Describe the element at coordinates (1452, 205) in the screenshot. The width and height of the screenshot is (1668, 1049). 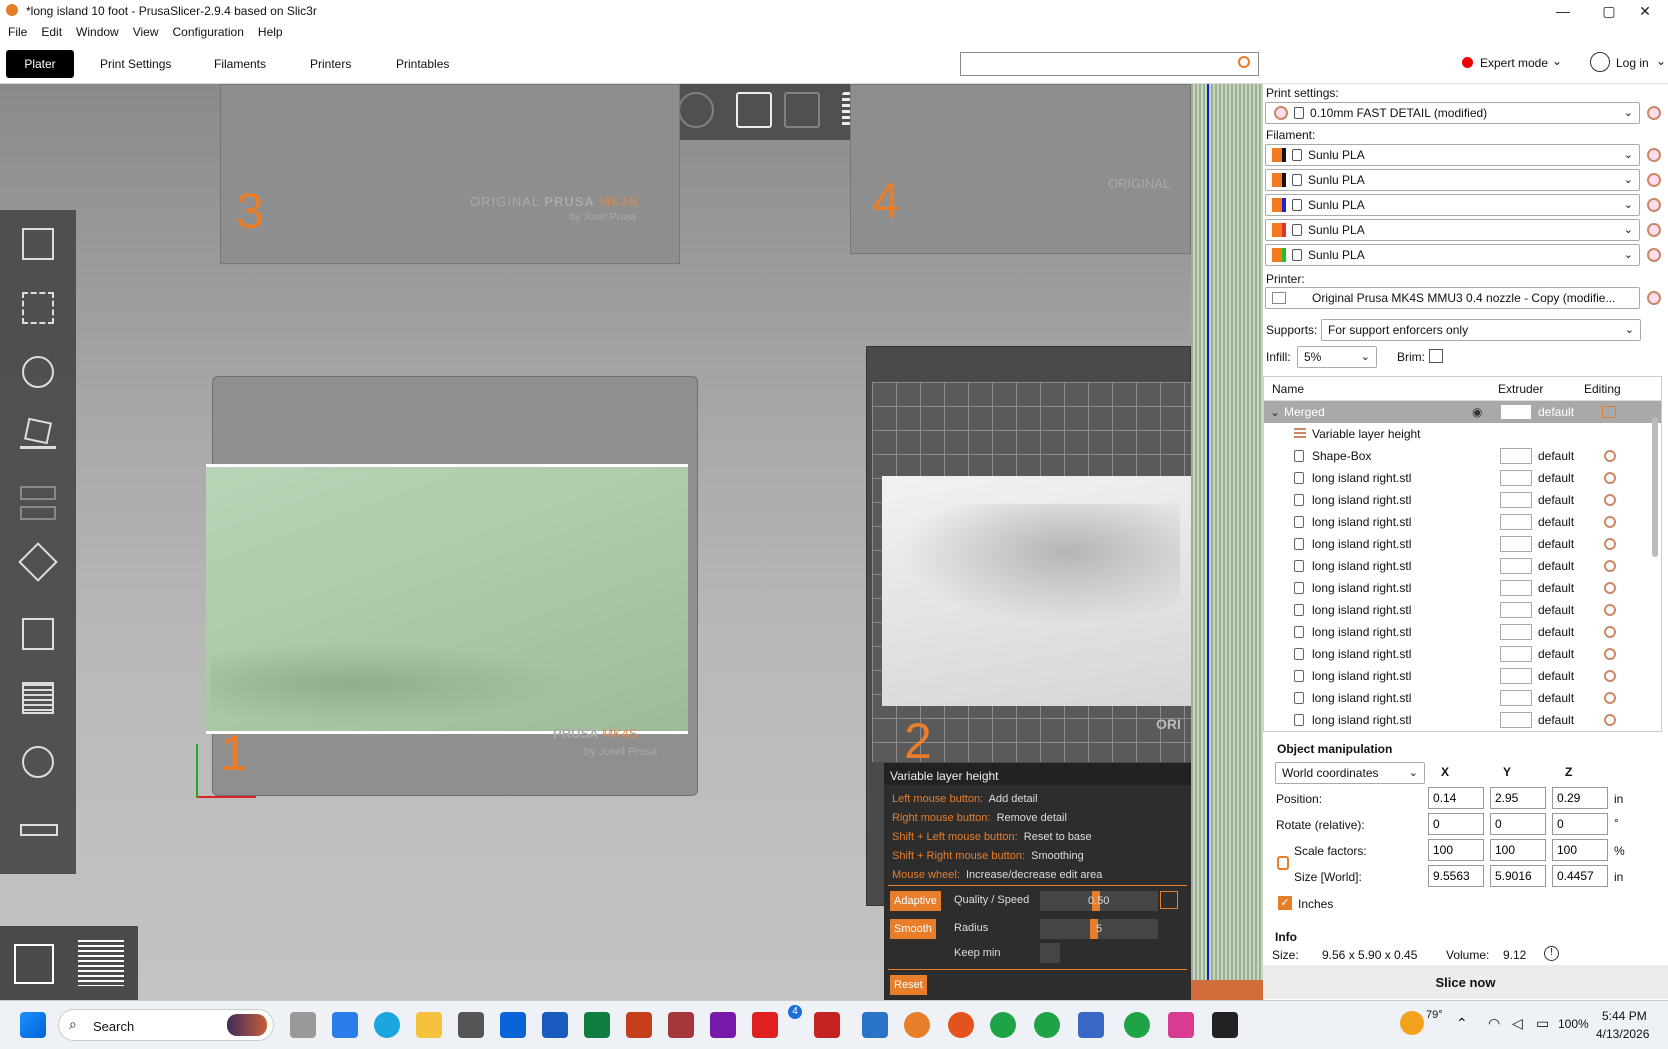
I see `filament-select-3: Sunlu PLA ⌄` at that location.